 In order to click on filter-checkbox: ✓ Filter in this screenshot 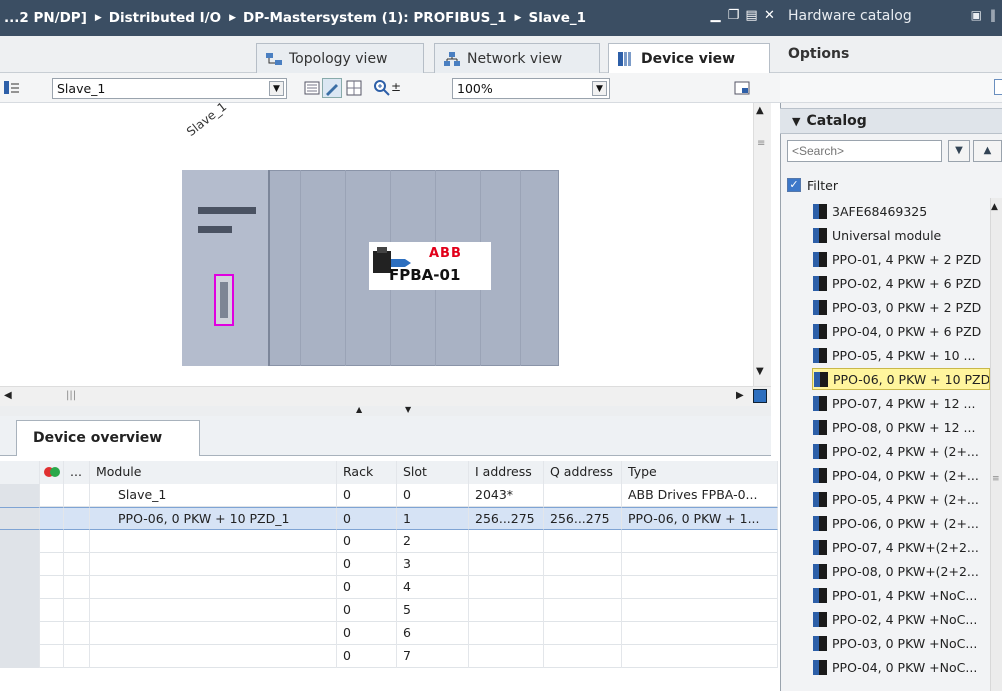, I will do `click(812, 185)`.